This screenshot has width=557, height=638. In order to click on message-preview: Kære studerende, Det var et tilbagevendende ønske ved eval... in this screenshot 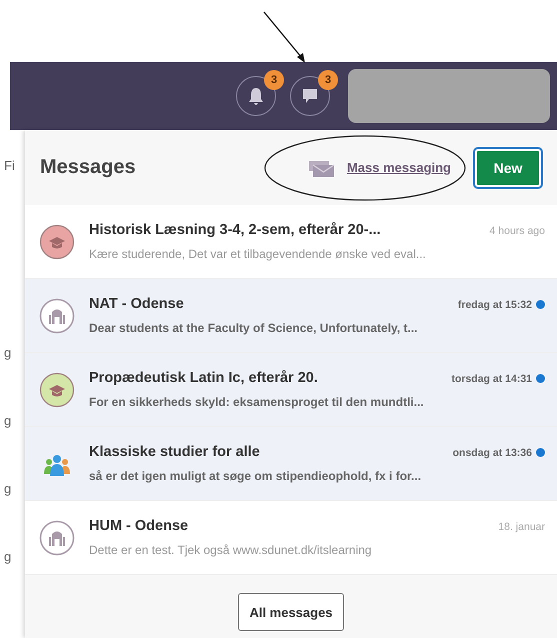, I will do `click(258, 254)`.